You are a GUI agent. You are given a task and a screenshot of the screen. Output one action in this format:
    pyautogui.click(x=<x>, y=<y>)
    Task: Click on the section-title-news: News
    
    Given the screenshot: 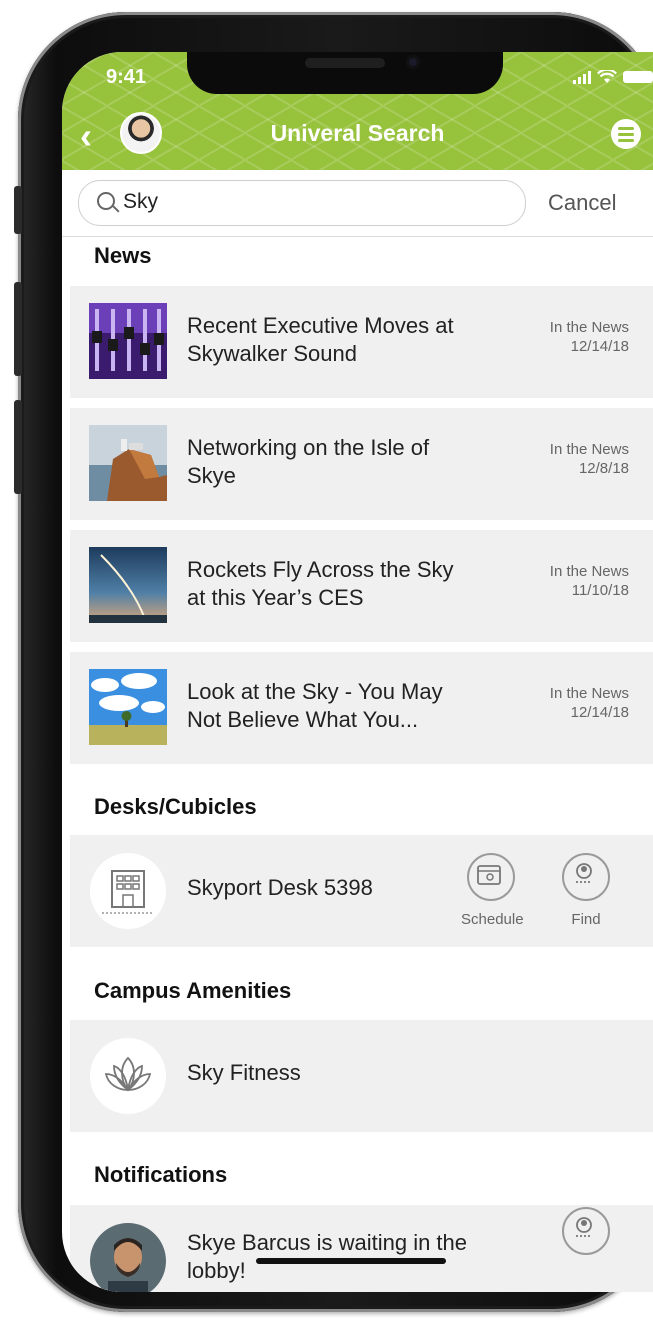 What is the action you would take?
    pyautogui.click(x=123, y=255)
    